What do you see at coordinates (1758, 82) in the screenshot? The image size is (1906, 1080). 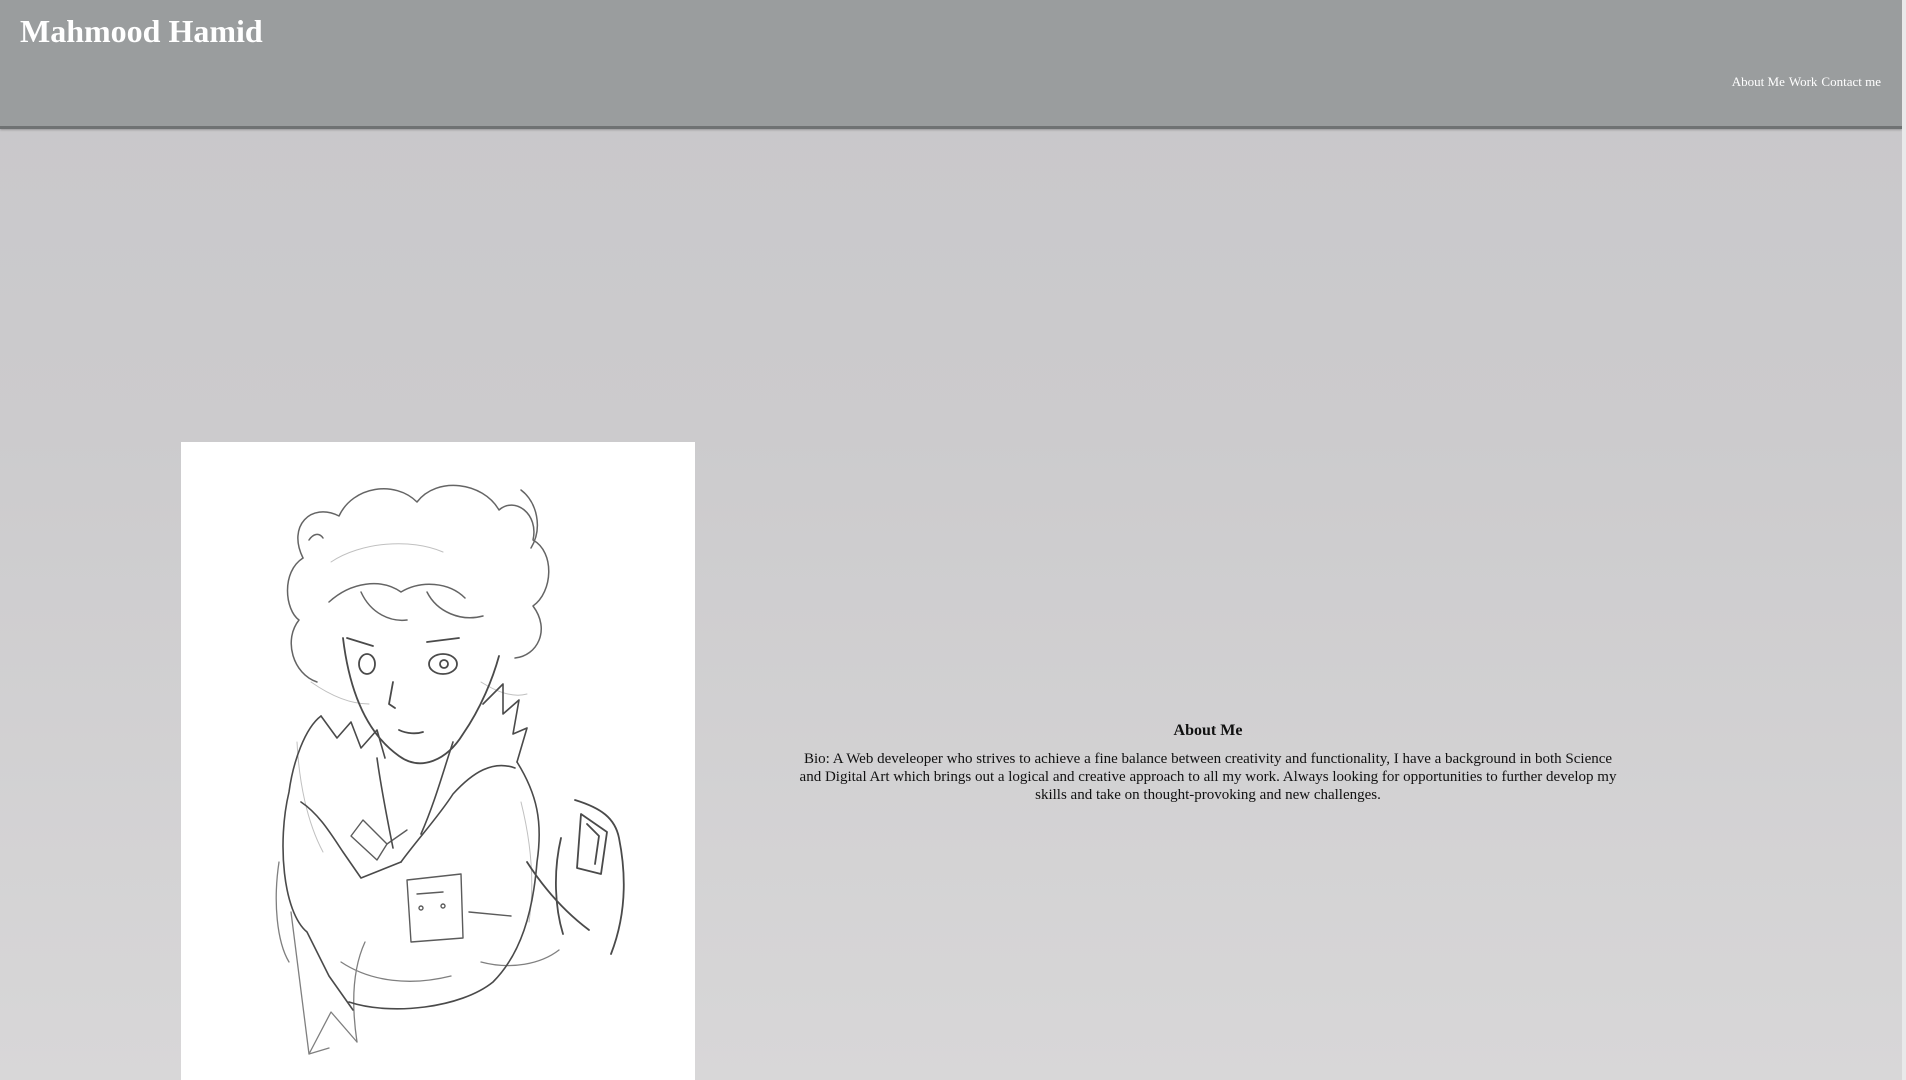 I see `nav-link-about-me: About Me` at bounding box center [1758, 82].